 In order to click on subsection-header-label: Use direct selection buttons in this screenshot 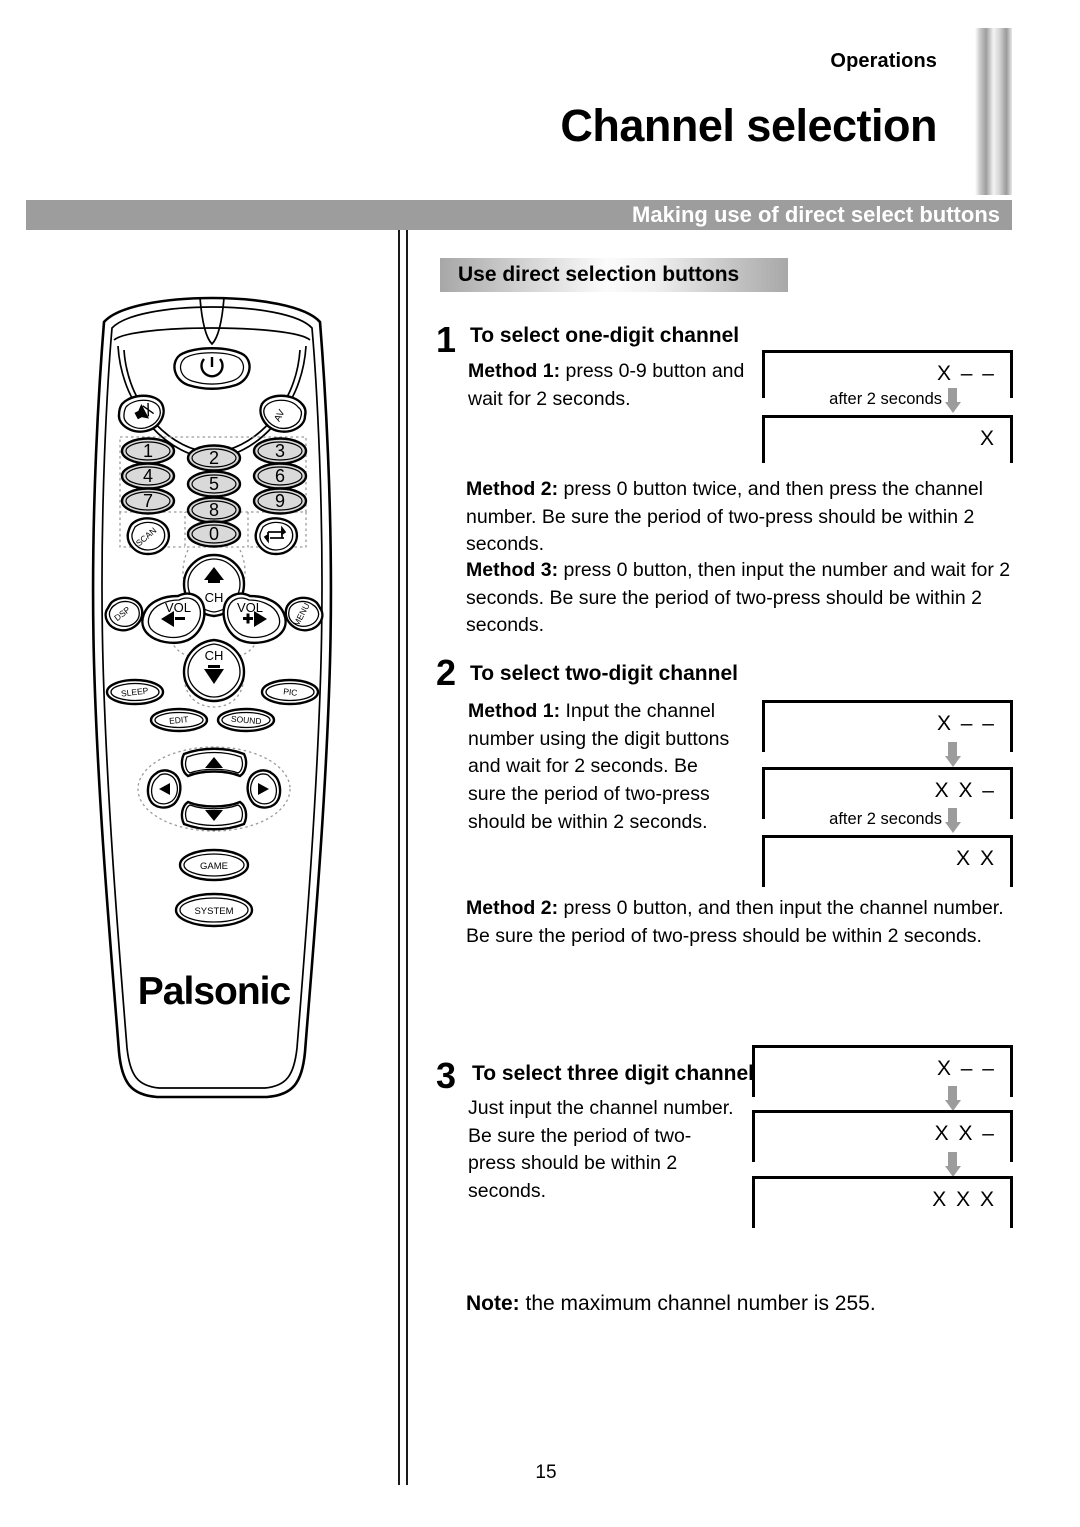, I will do `click(599, 274)`.